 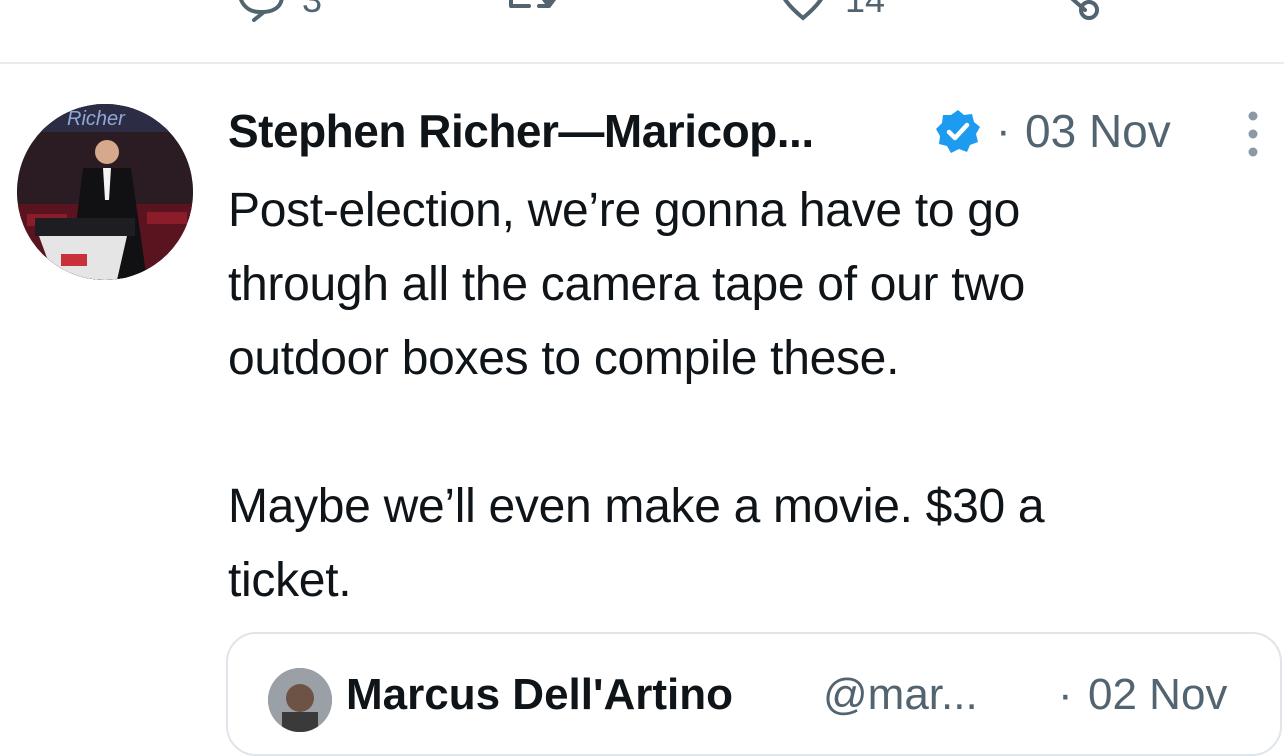 What do you see at coordinates (1158, 694) in the screenshot?
I see `quoted-date: 02 Nov` at bounding box center [1158, 694].